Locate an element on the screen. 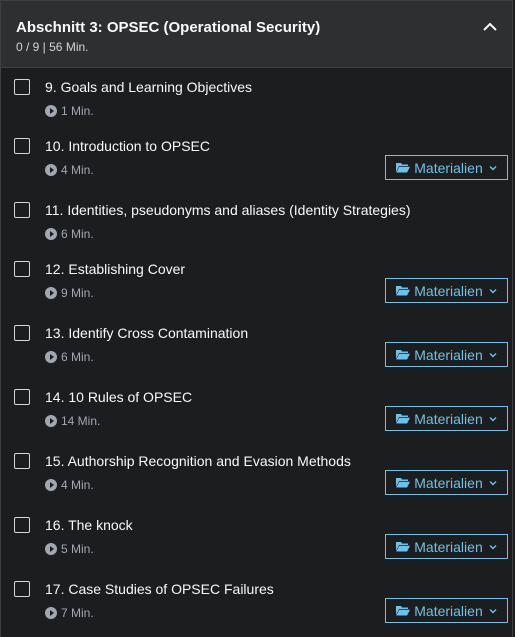  lecture-item: 12. Establishing Cover 9 Min. Materialien is located at coordinates (256, 282).